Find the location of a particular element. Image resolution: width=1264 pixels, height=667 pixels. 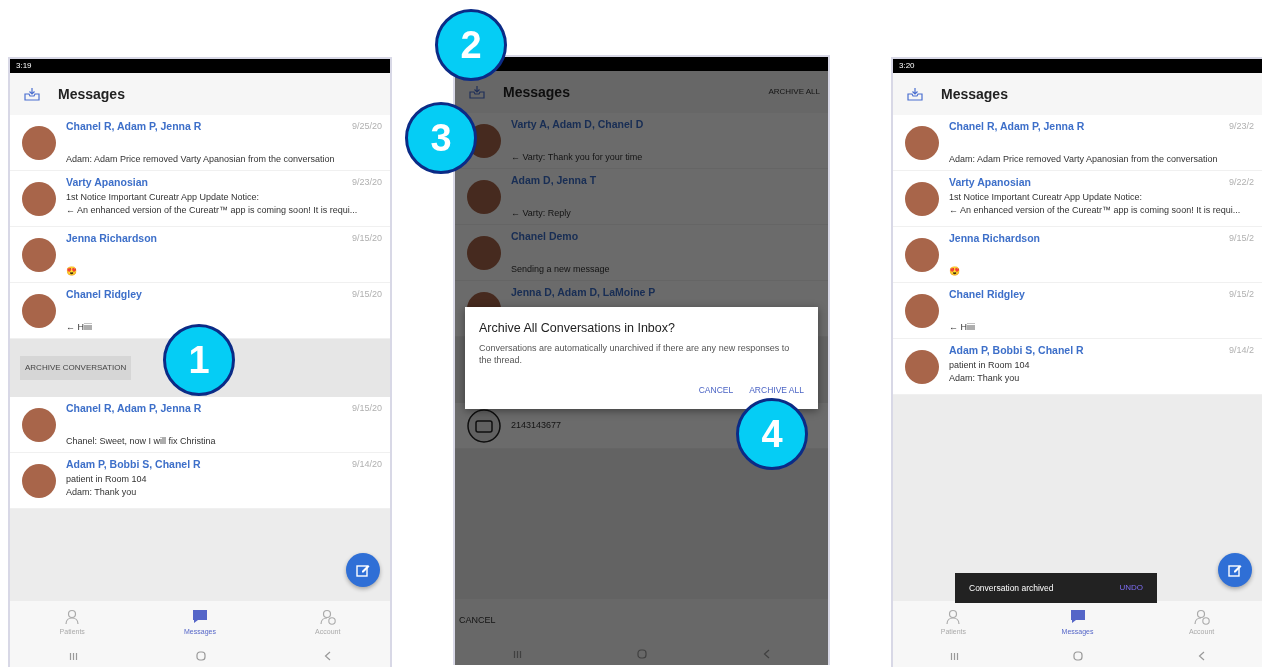

message-preview: ← Varty: Thank you for your time is located at coordinates (577, 157).